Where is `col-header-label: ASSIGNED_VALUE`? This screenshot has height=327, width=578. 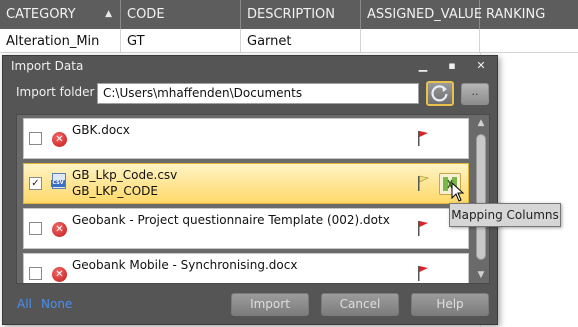 col-header-label: ASSIGNED_VALUE is located at coordinates (425, 14).